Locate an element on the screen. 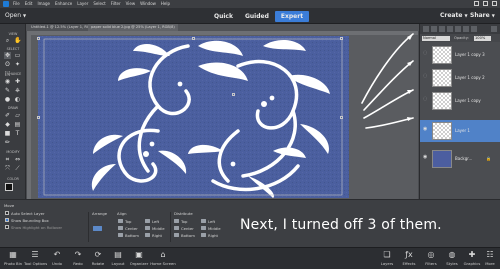 The image size is (500, 269). straighten-tool-icon: ⟋ is located at coordinates (17, 168).